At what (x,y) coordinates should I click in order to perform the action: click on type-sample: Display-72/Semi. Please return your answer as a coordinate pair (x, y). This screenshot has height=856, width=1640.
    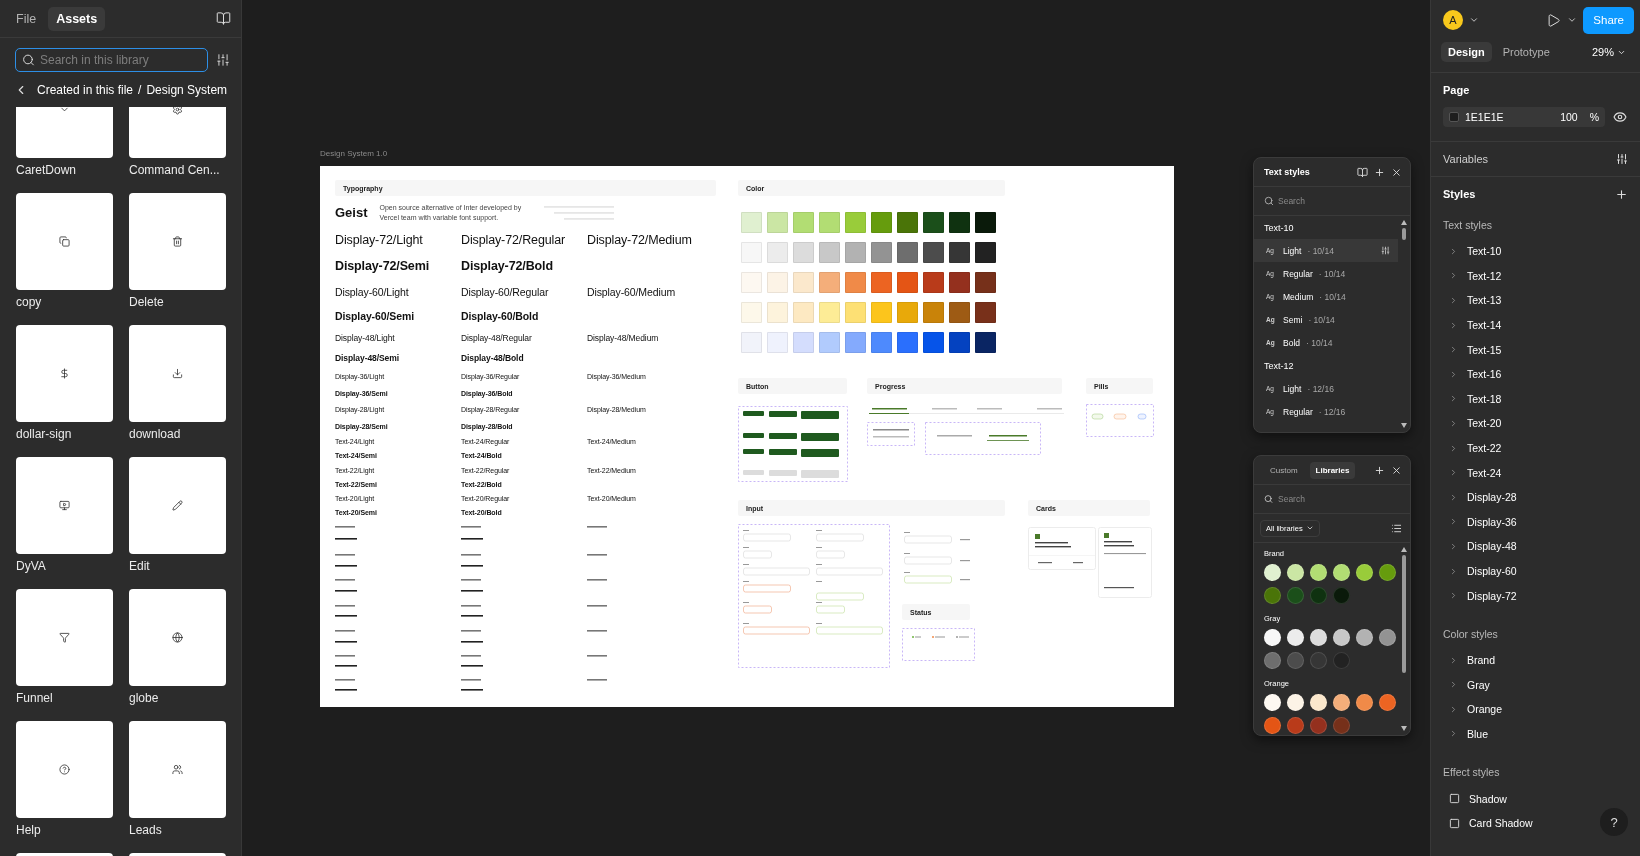
    Looking at the image, I should click on (382, 266).